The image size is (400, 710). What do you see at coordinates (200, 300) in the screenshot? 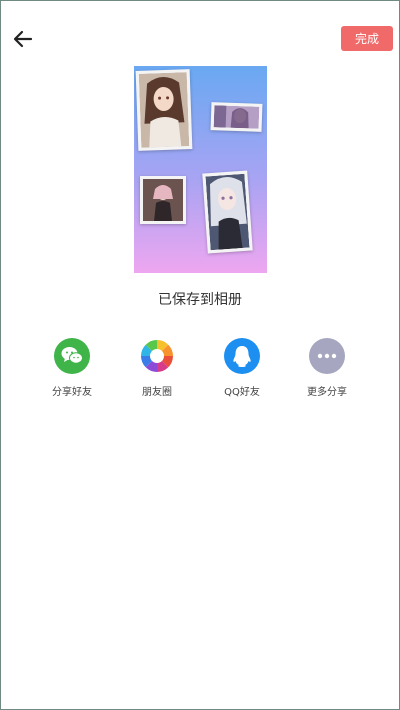
I see `saved-to-album-text: 已保存到相册` at bounding box center [200, 300].